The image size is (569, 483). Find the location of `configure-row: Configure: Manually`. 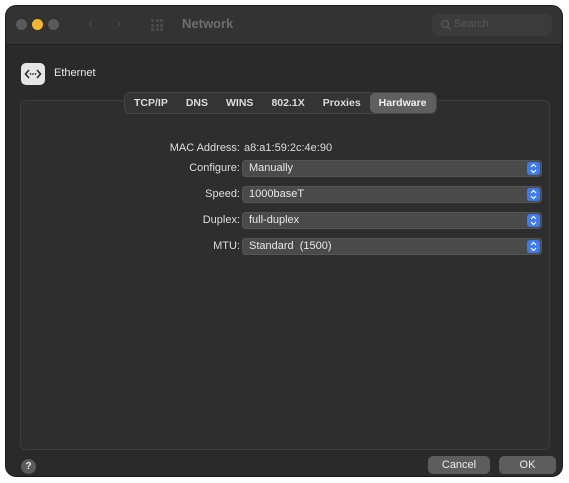

configure-row: Configure: Manually is located at coordinates (284, 169).